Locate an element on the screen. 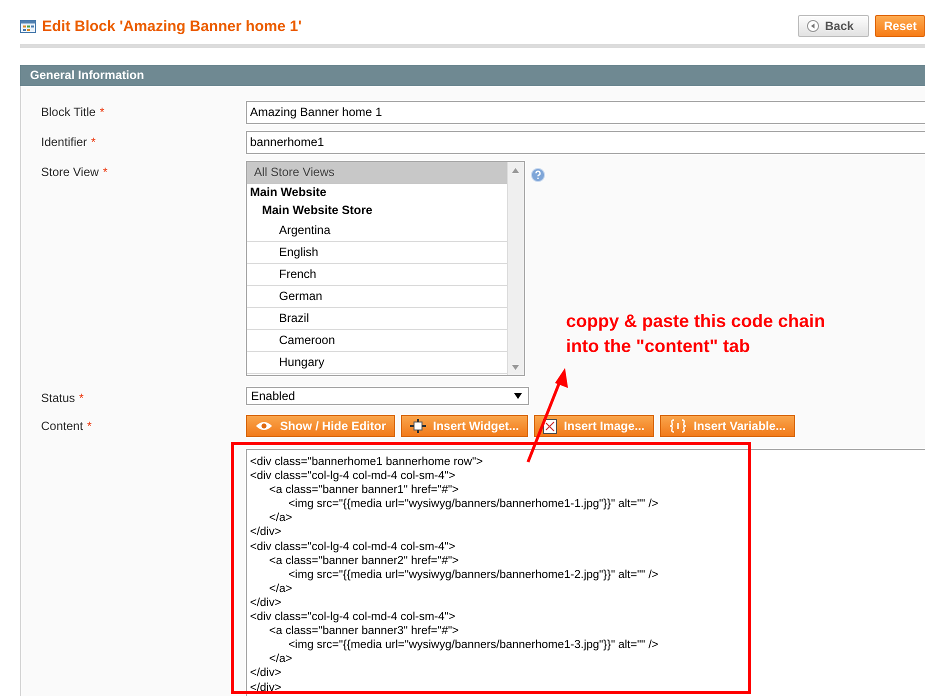 The image size is (925, 696). scroll-down-icon is located at coordinates (515, 367).